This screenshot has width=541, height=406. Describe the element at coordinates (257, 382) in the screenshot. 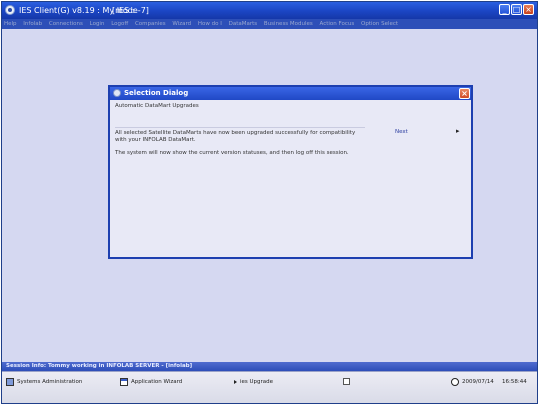

I see `task-label: ies Upgrade` at that location.